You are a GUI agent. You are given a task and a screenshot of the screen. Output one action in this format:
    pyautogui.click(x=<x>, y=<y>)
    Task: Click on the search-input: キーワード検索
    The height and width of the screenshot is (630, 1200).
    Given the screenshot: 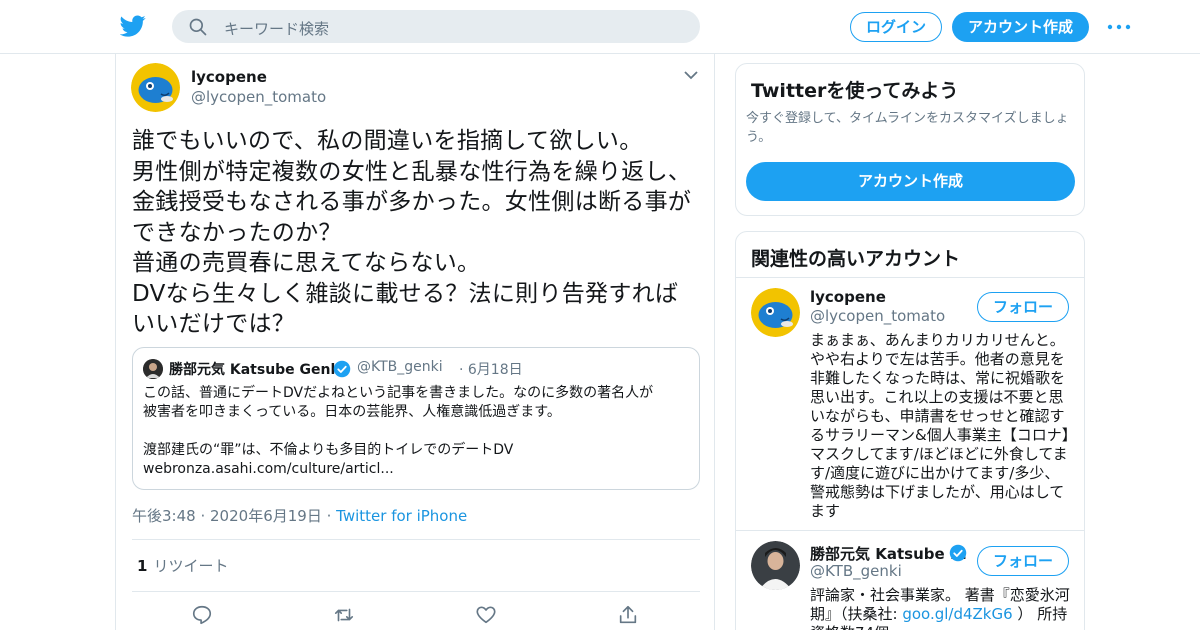 What is the action you would take?
    pyautogui.click(x=276, y=28)
    